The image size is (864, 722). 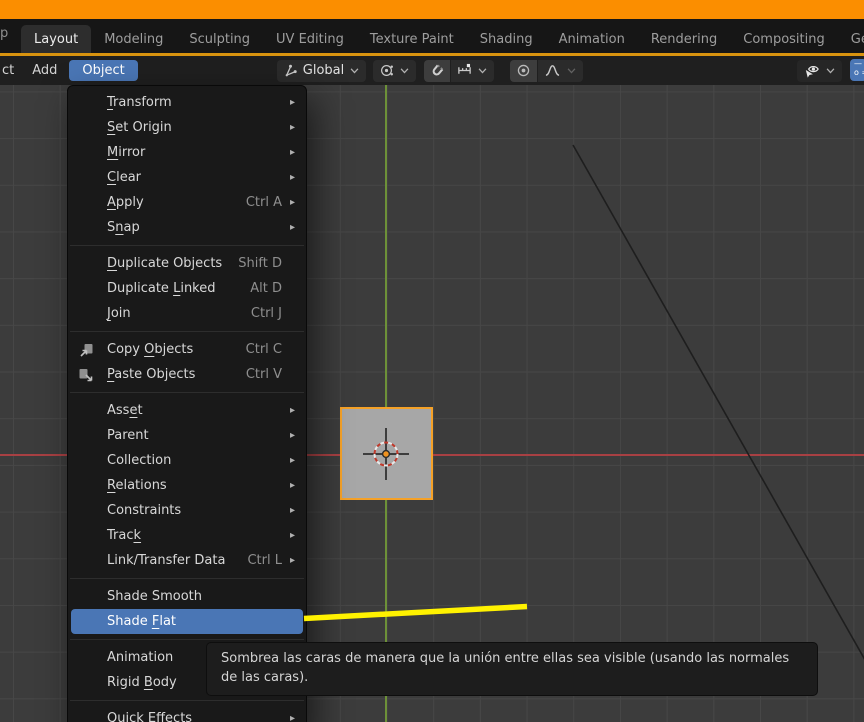 I want to click on viewport-header: ct Add Object Global — o, so click(x=432, y=70).